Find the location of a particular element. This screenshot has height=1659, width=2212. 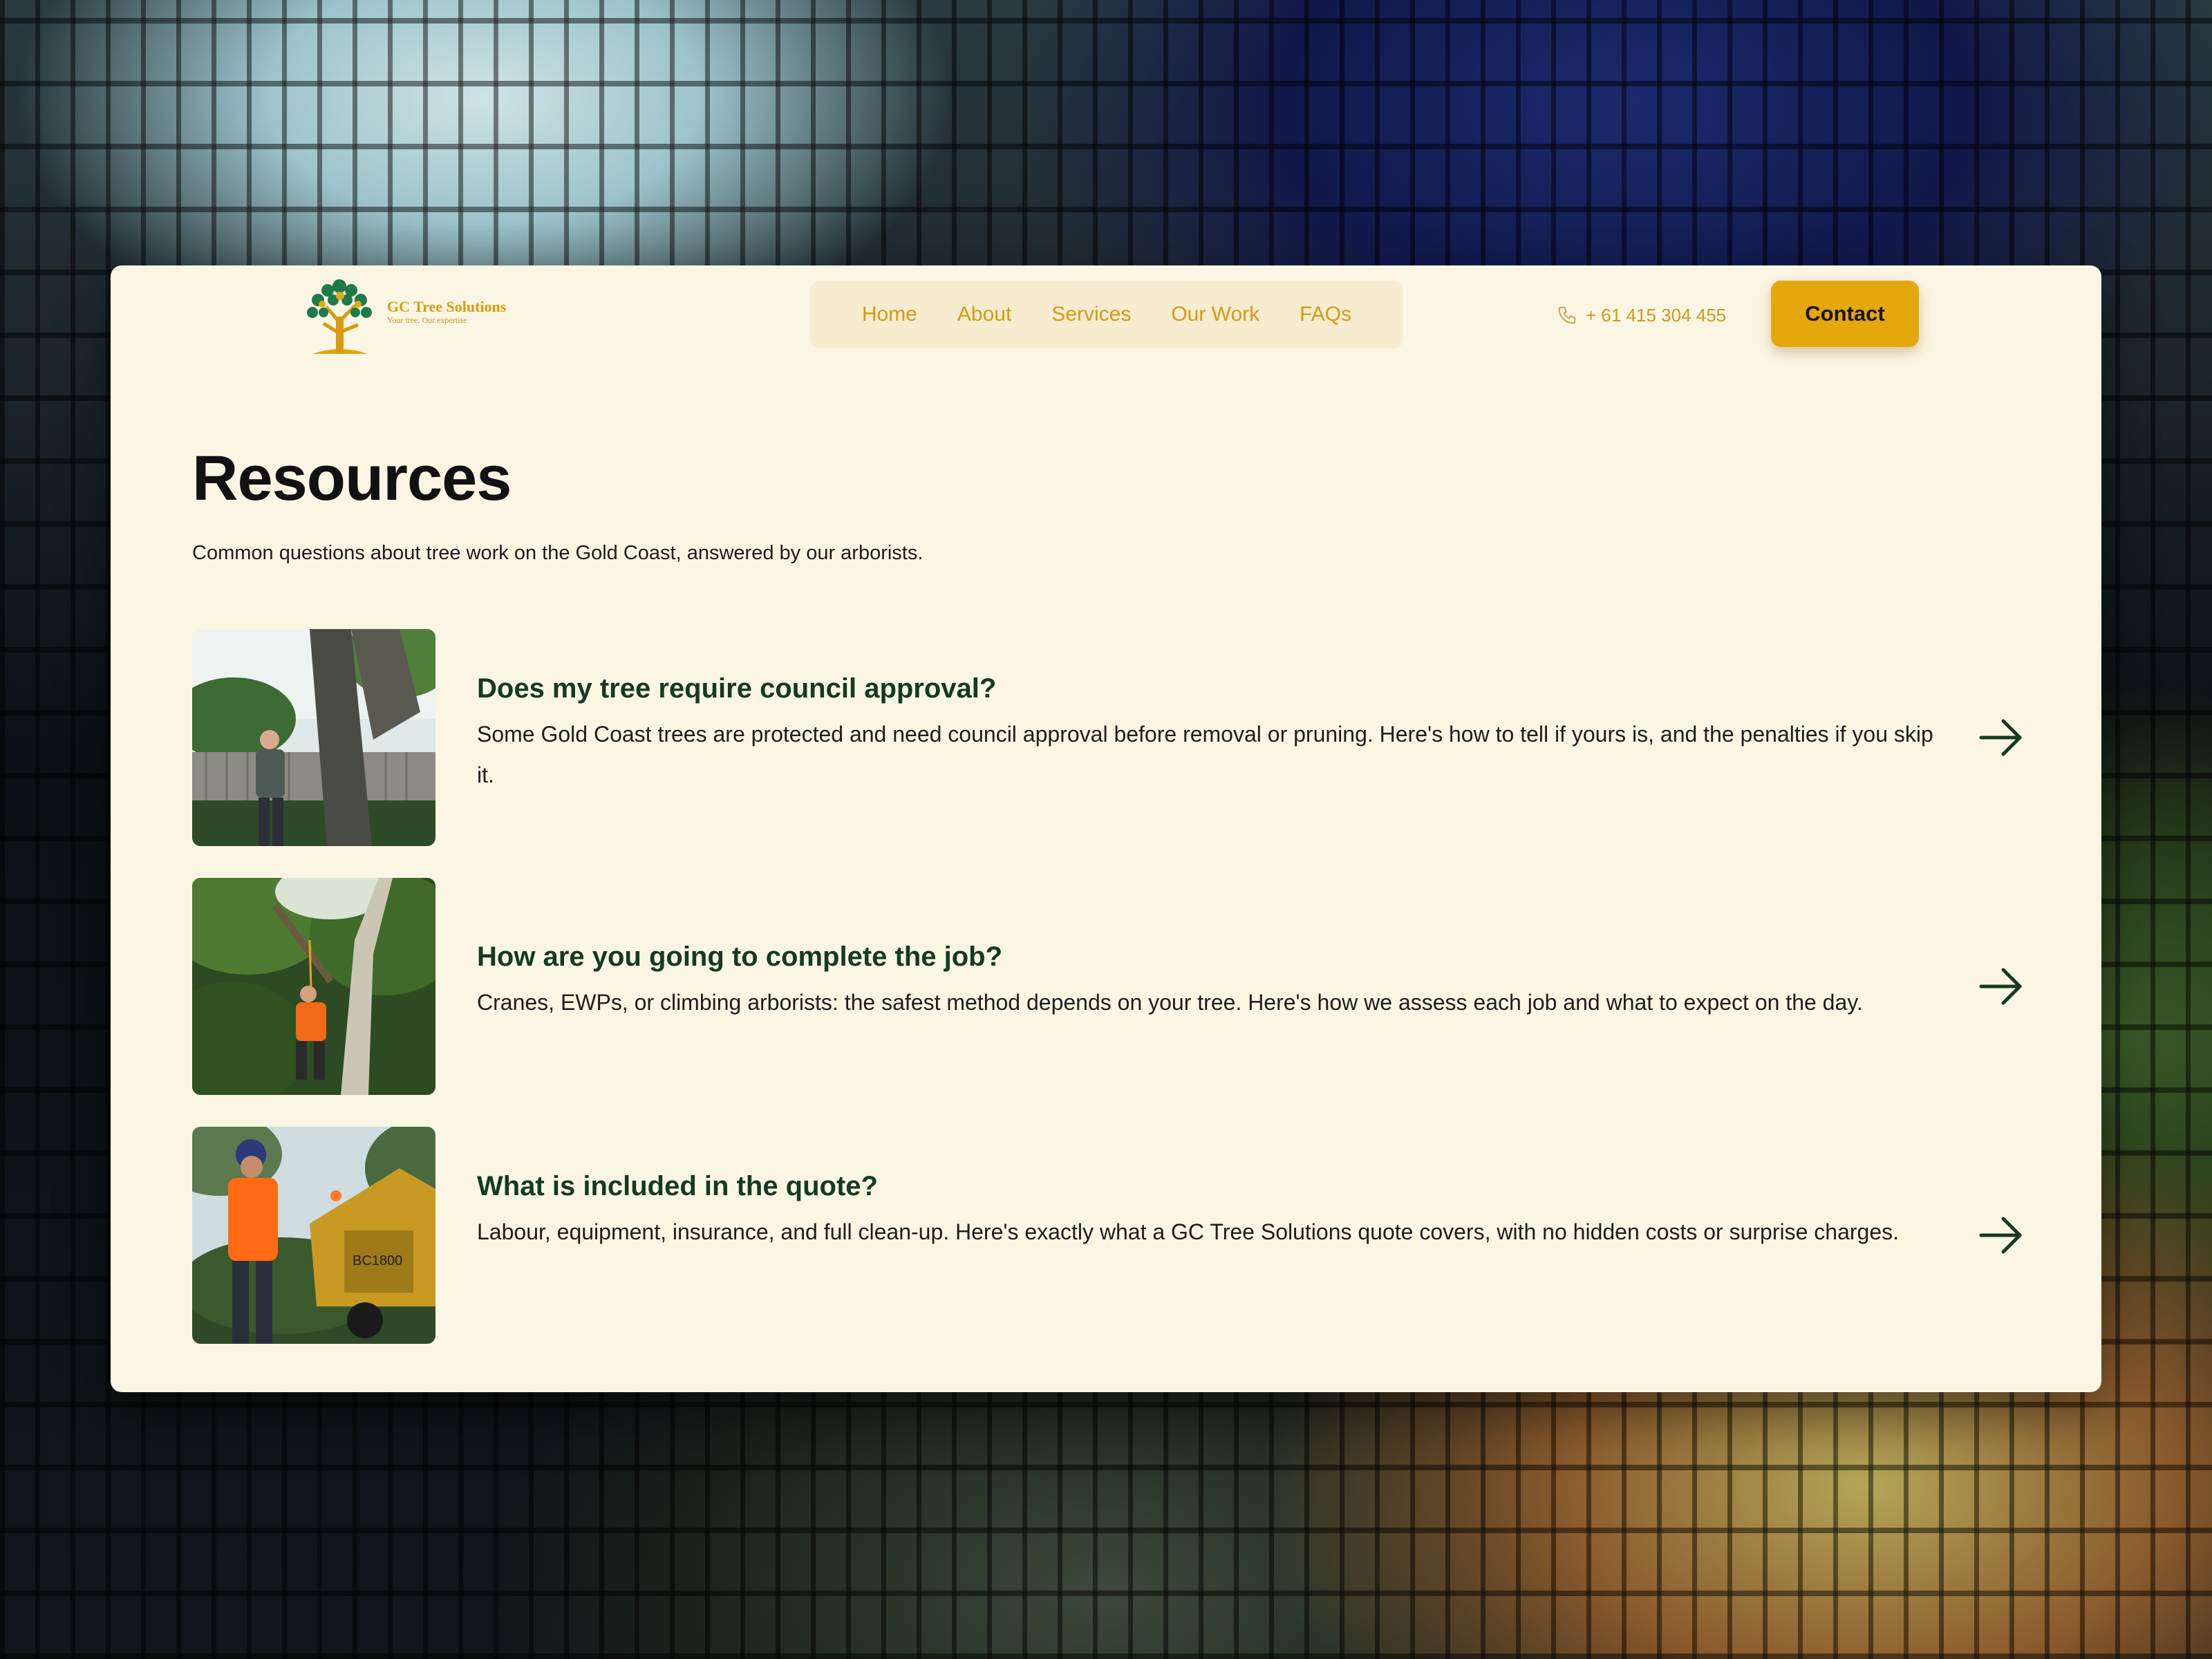

phone-number: + 61 415 304 455 is located at coordinates (1657, 315).